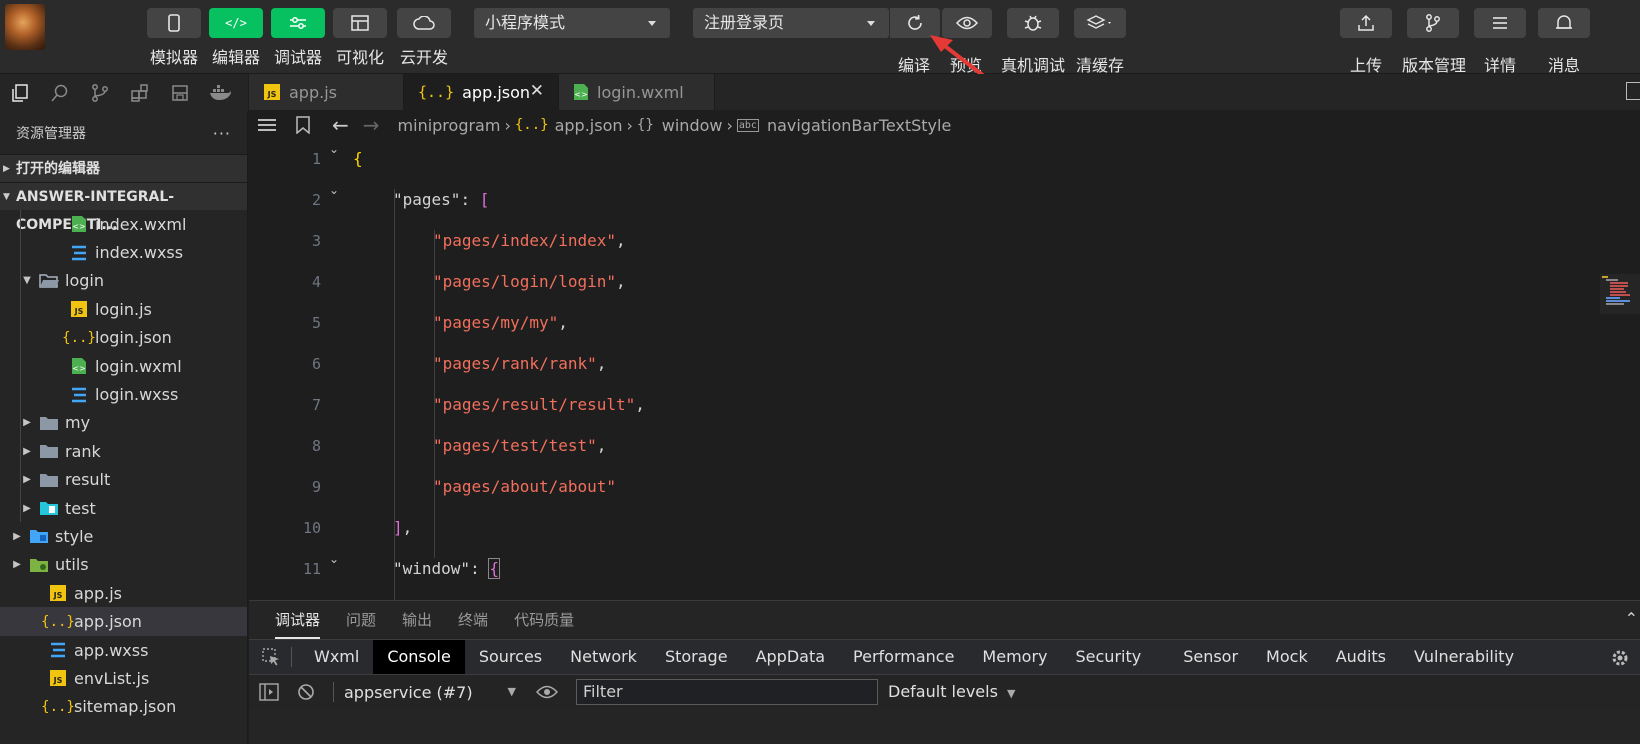 The image size is (1640, 744). Describe the element at coordinates (123, 451) in the screenshot. I see `tree-folder: ▶ rank` at that location.